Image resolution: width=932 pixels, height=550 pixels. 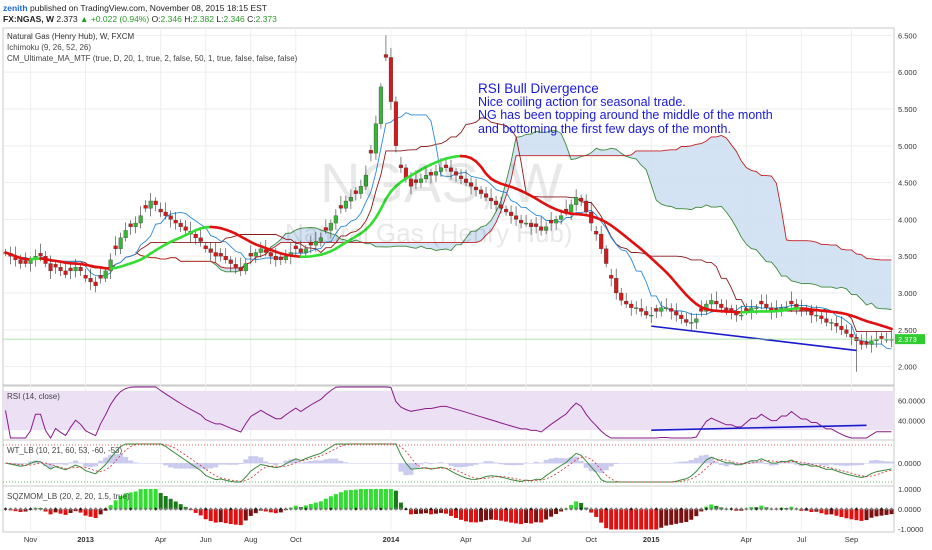 What do you see at coordinates (907, 293) in the screenshot?
I see `y-tick-label: 3.000` at bounding box center [907, 293].